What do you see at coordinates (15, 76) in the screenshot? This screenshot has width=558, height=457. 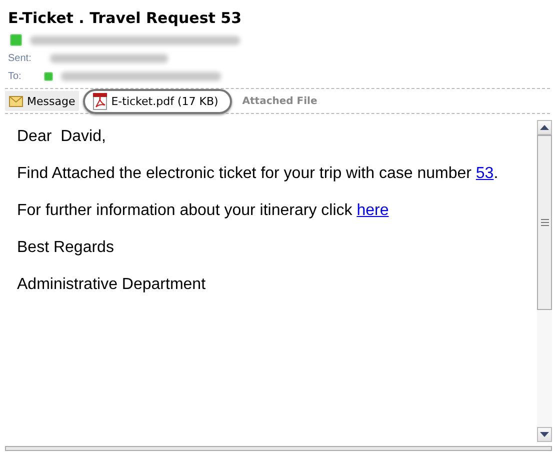 I see `to-label: To:` at bounding box center [15, 76].